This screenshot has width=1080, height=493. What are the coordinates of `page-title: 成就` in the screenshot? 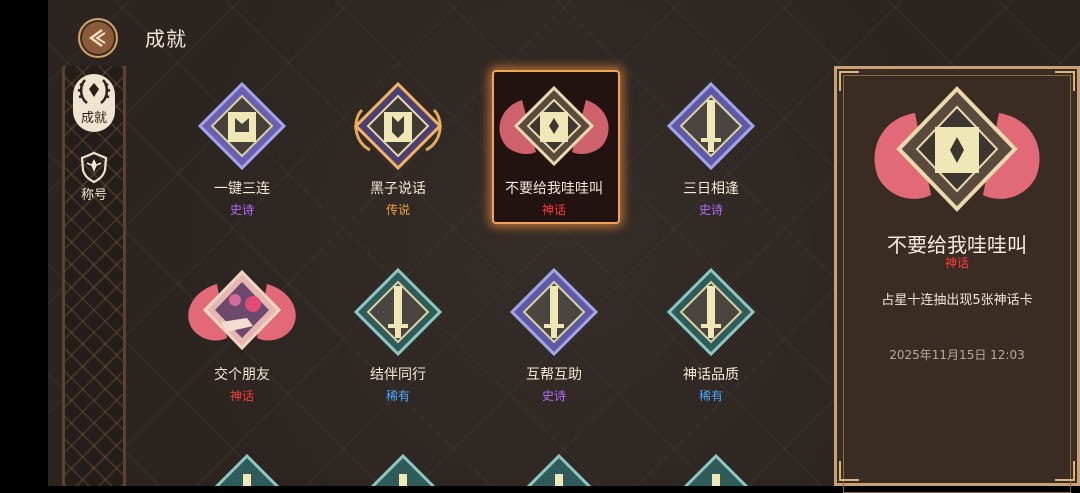 It's located at (166, 39).